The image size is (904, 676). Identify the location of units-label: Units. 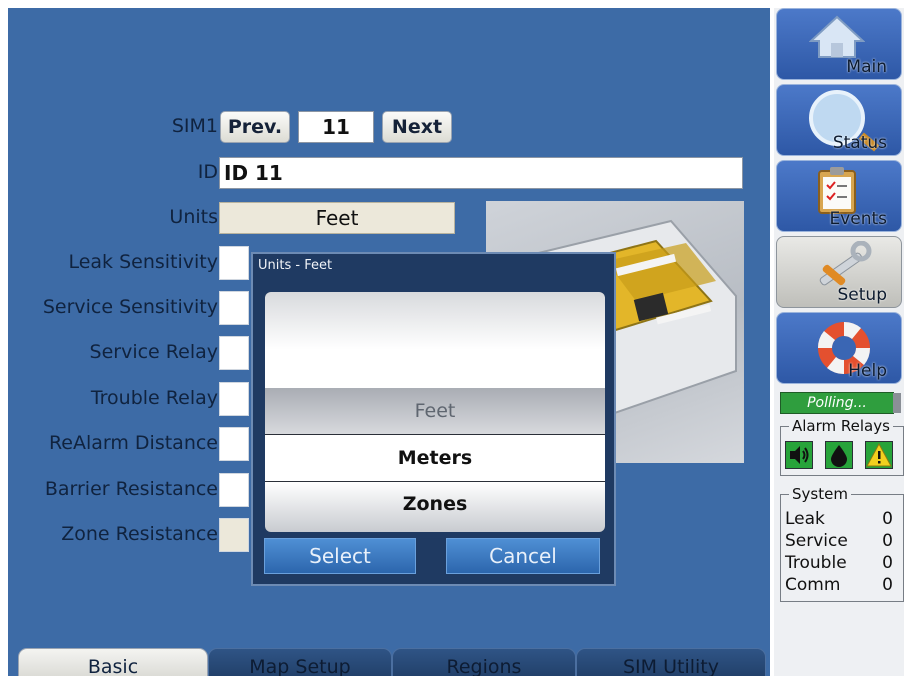
(193, 217).